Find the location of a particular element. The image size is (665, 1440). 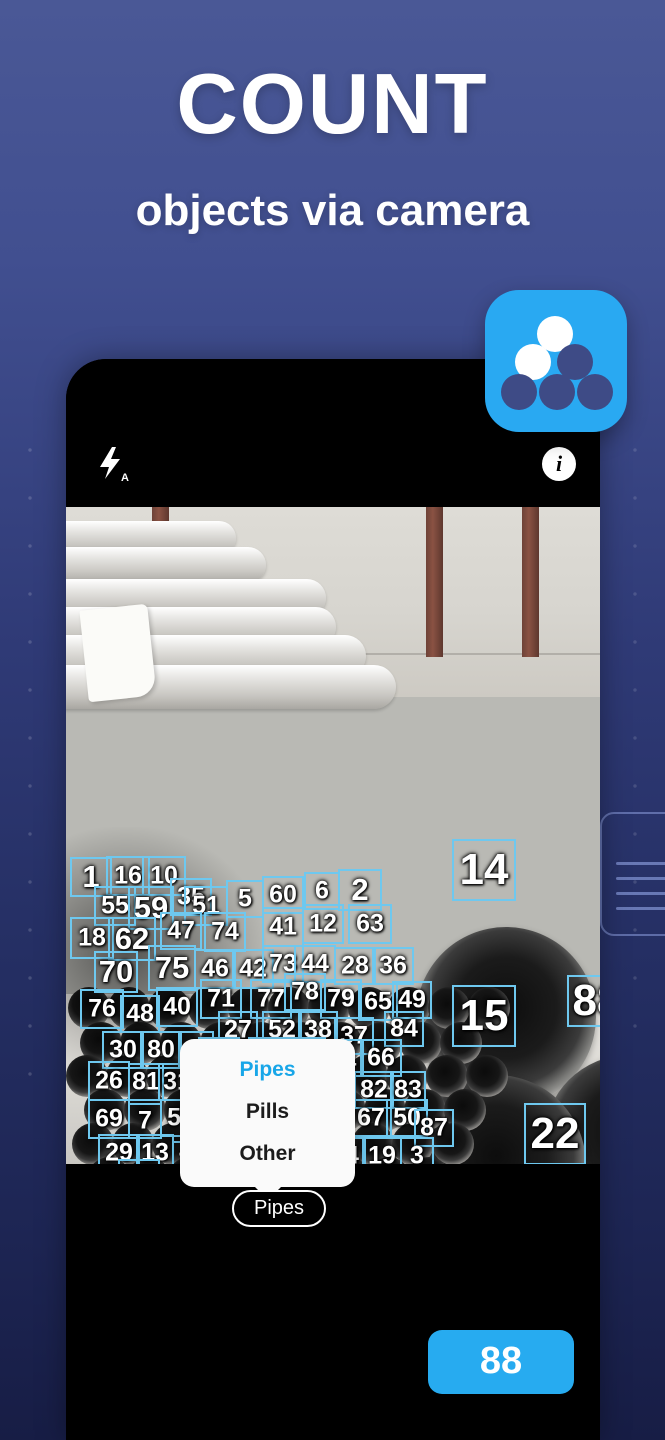

detection-marker: 69 is located at coordinates (109, 1119).